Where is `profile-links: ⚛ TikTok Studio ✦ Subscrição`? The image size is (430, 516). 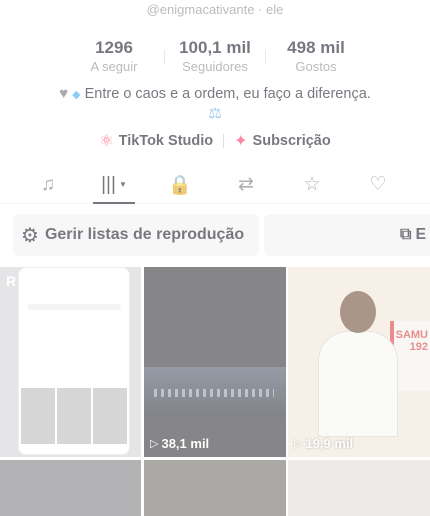
profile-links: ⚛ TikTok Studio ✦ Subscrição is located at coordinates (215, 141).